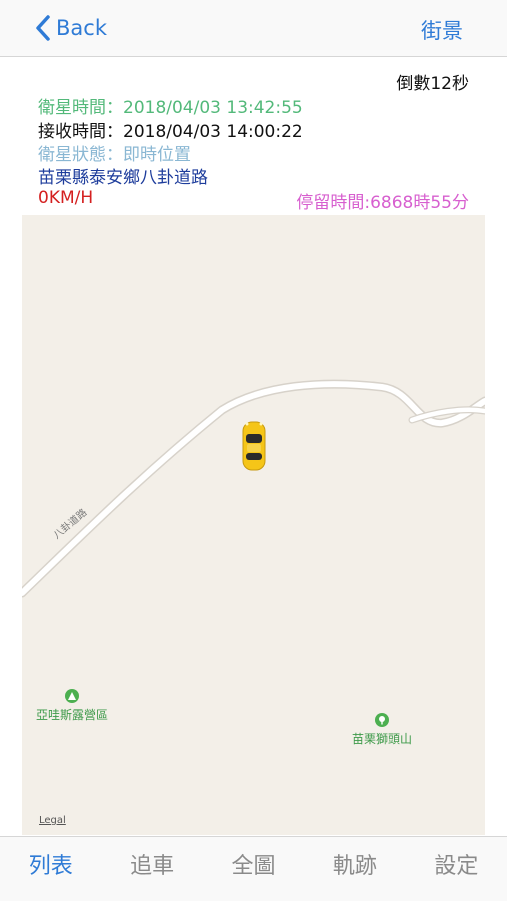 The image size is (507, 901). Describe the element at coordinates (72, 715) in the screenshot. I see `poi-label: 亞哇斯露營區` at that location.